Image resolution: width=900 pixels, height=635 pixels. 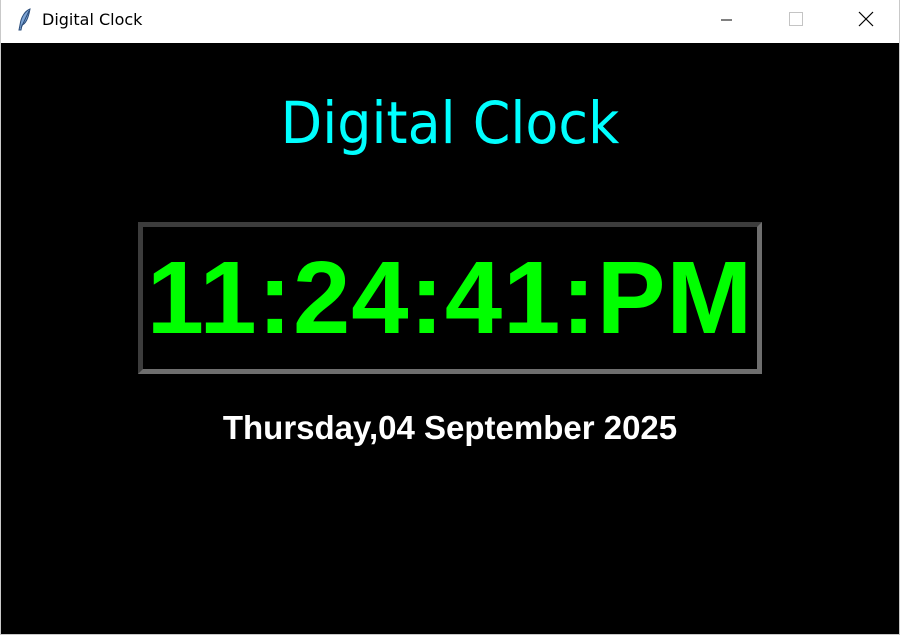 What do you see at coordinates (25, 20) in the screenshot?
I see `feather-icon` at bounding box center [25, 20].